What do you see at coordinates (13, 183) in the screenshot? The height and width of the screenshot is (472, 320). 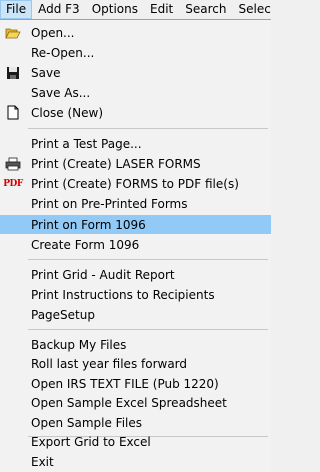 I see `pdf-icon: PDF` at bounding box center [13, 183].